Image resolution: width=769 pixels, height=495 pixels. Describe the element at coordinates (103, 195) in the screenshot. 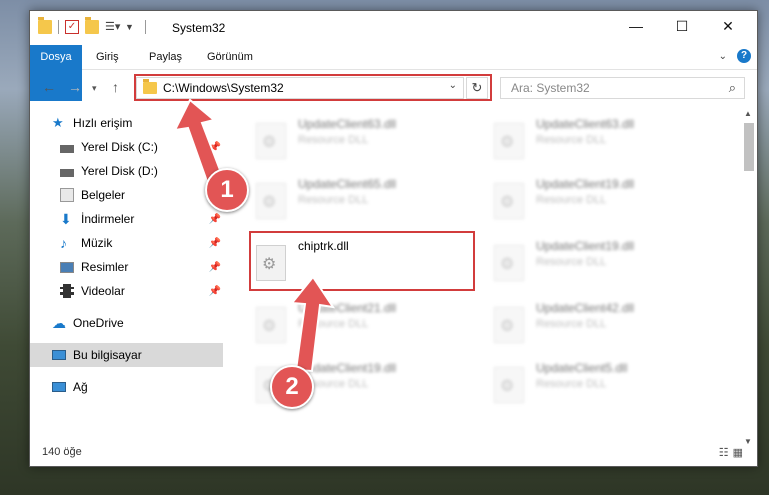

I see `sidebar-item-label: Belgeler` at that location.